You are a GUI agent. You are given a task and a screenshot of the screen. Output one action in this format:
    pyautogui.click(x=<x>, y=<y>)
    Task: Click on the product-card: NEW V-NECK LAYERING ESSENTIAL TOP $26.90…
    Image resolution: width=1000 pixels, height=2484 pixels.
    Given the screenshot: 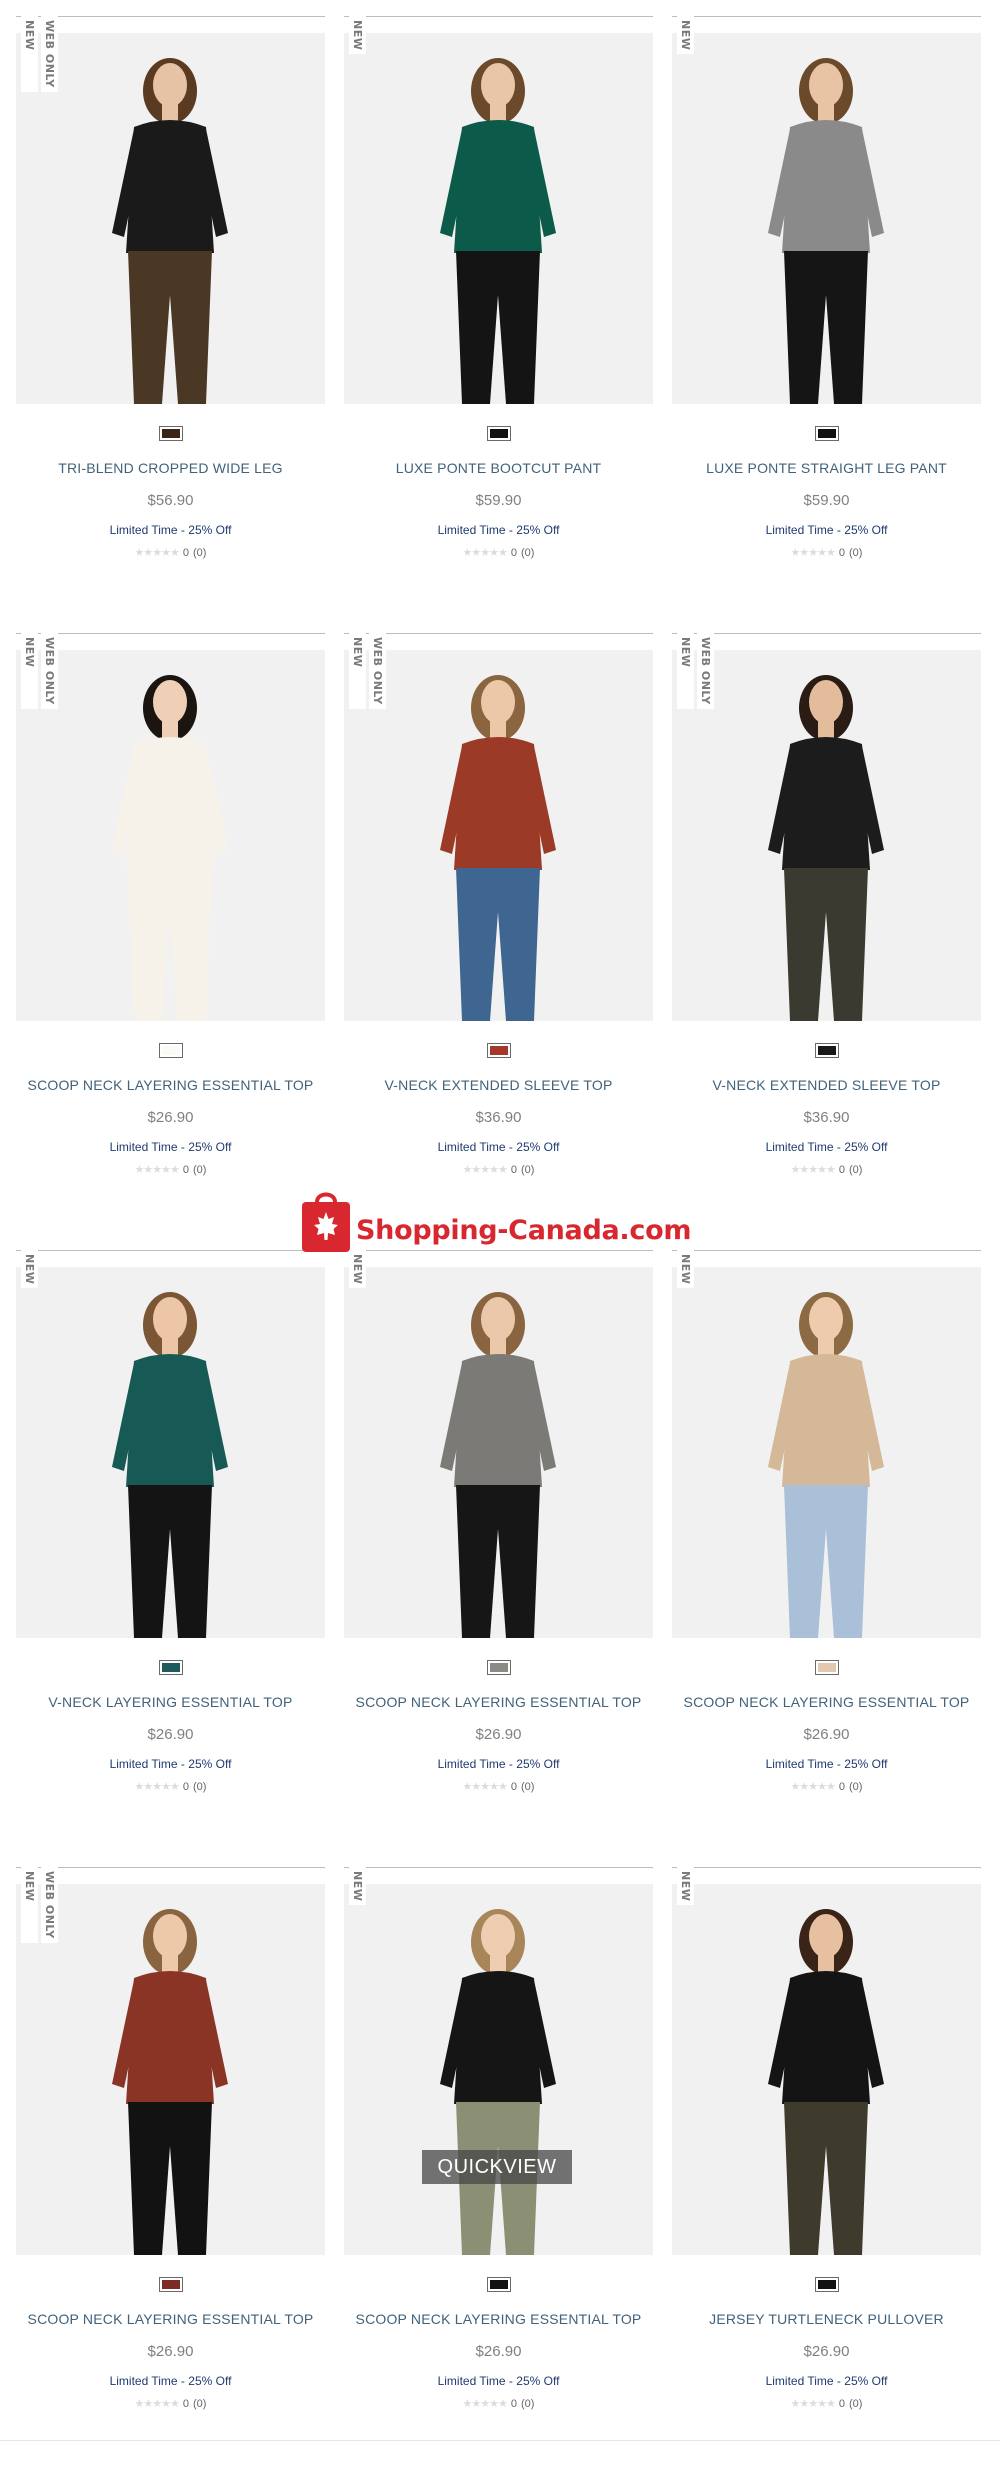 What is the action you would take?
    pyautogui.click(x=170, y=1558)
    